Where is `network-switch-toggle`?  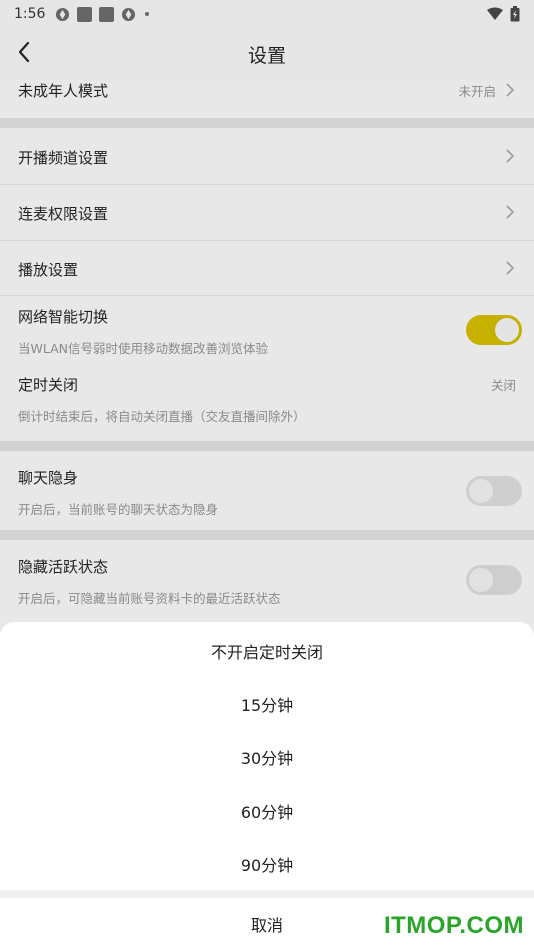
network-switch-toggle is located at coordinates (494, 330).